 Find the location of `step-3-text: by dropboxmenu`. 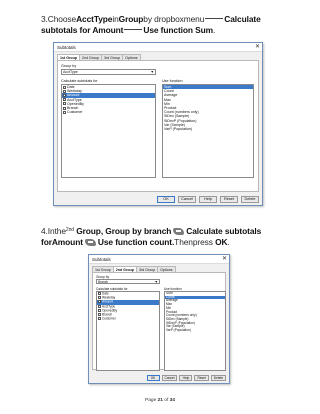

step-3-text: by dropboxmenu is located at coordinates (174, 19).